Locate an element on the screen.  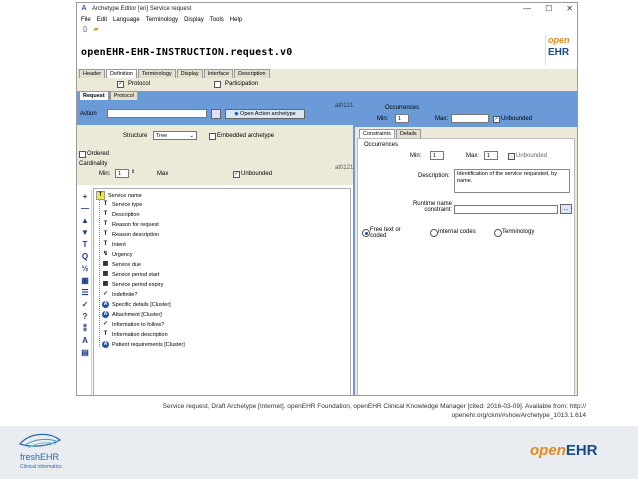
multimedia-type-icon: ⁑ is located at coordinates (85, 329).